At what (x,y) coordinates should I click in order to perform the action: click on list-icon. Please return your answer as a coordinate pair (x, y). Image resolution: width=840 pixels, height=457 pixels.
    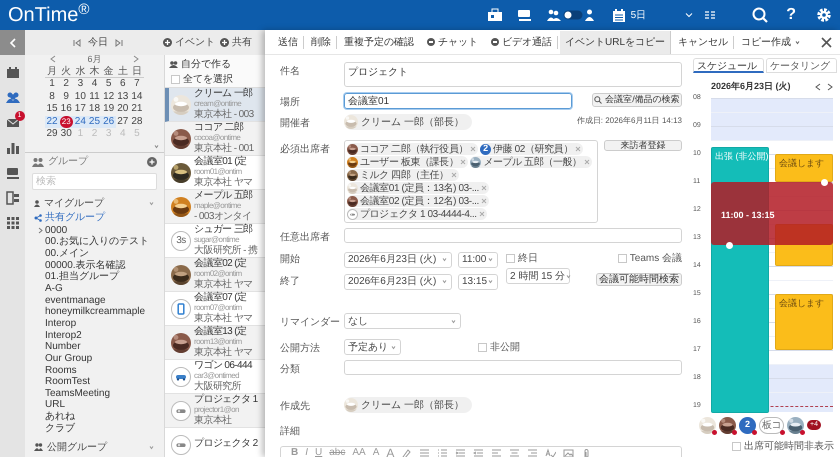
    Looking at the image, I should click on (424, 452).